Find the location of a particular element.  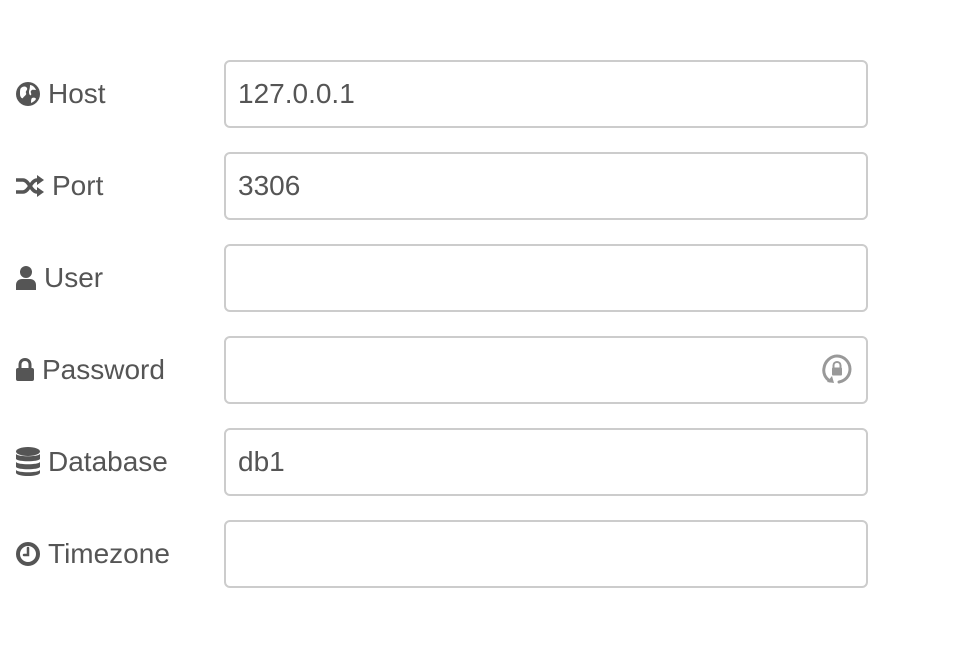

port-label-group: Port is located at coordinates (59, 186).